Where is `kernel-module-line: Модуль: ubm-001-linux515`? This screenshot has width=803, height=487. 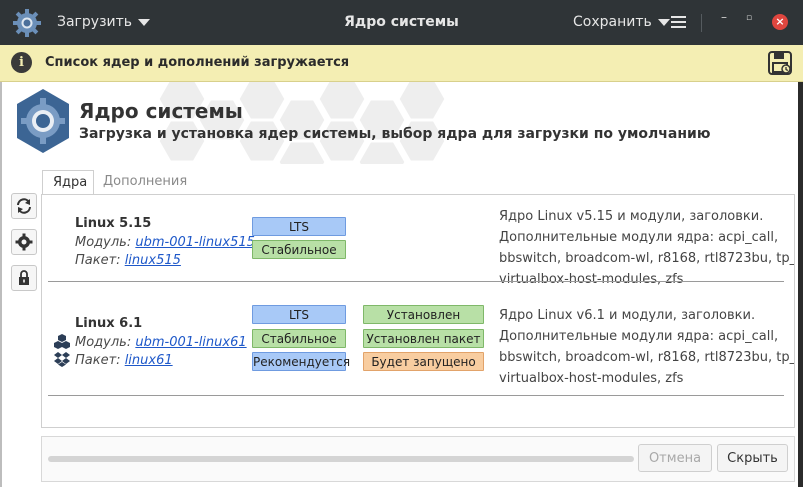 kernel-module-line: Модуль: ubm-001-linux515 is located at coordinates (165, 242).